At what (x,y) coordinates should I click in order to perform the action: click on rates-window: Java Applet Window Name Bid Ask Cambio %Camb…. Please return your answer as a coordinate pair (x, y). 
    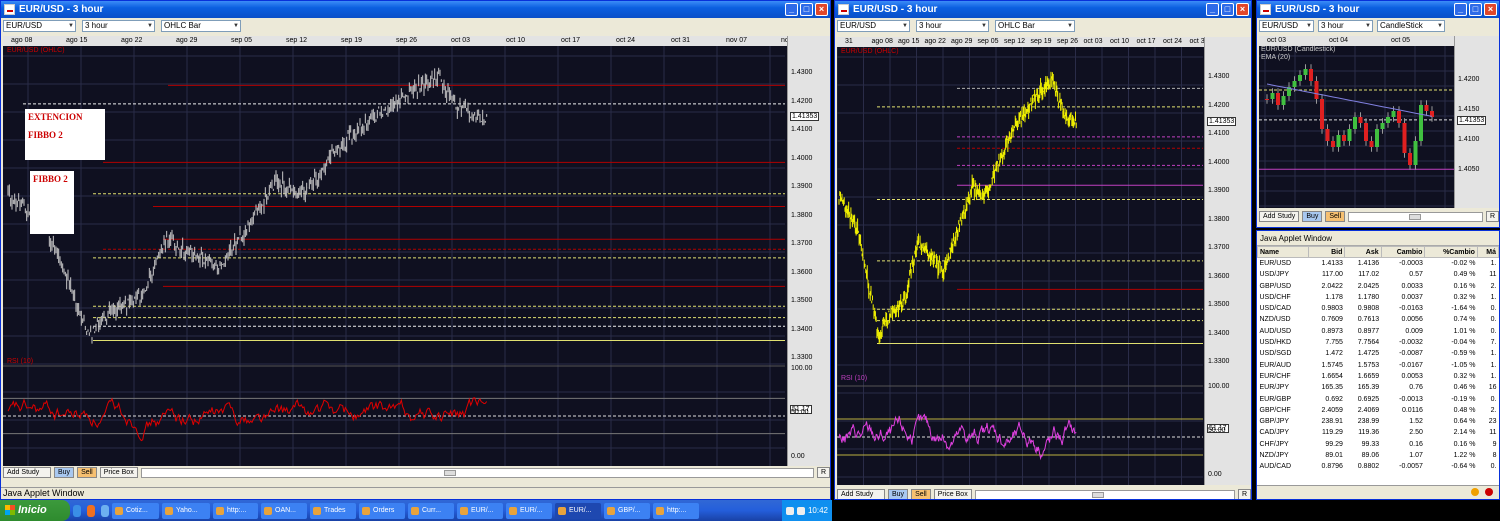
    Looking at the image, I should click on (1378, 365).